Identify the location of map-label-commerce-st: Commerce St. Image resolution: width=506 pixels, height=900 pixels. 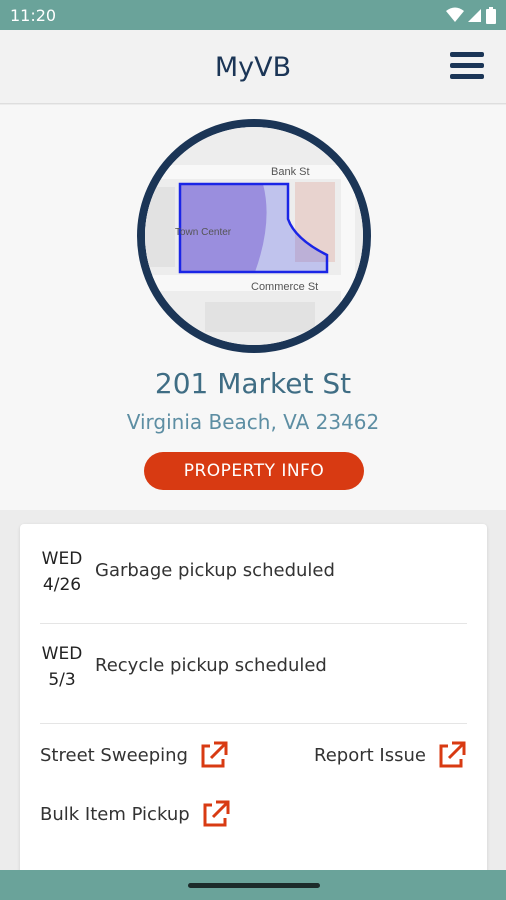
(284, 287).